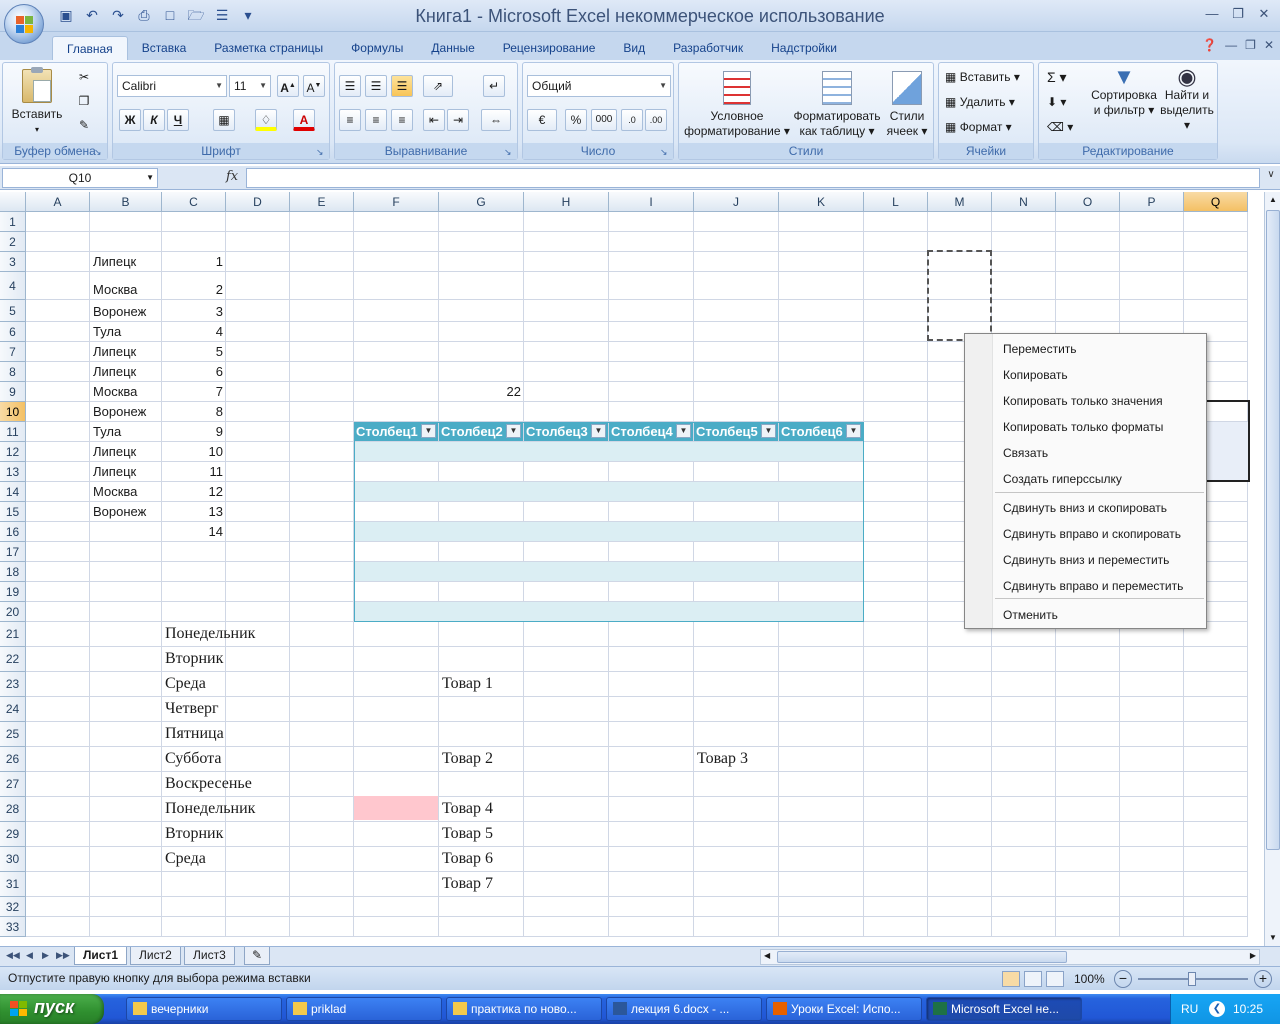  Describe the element at coordinates (13, 512) in the screenshot. I see `row-header-15: 15` at that location.